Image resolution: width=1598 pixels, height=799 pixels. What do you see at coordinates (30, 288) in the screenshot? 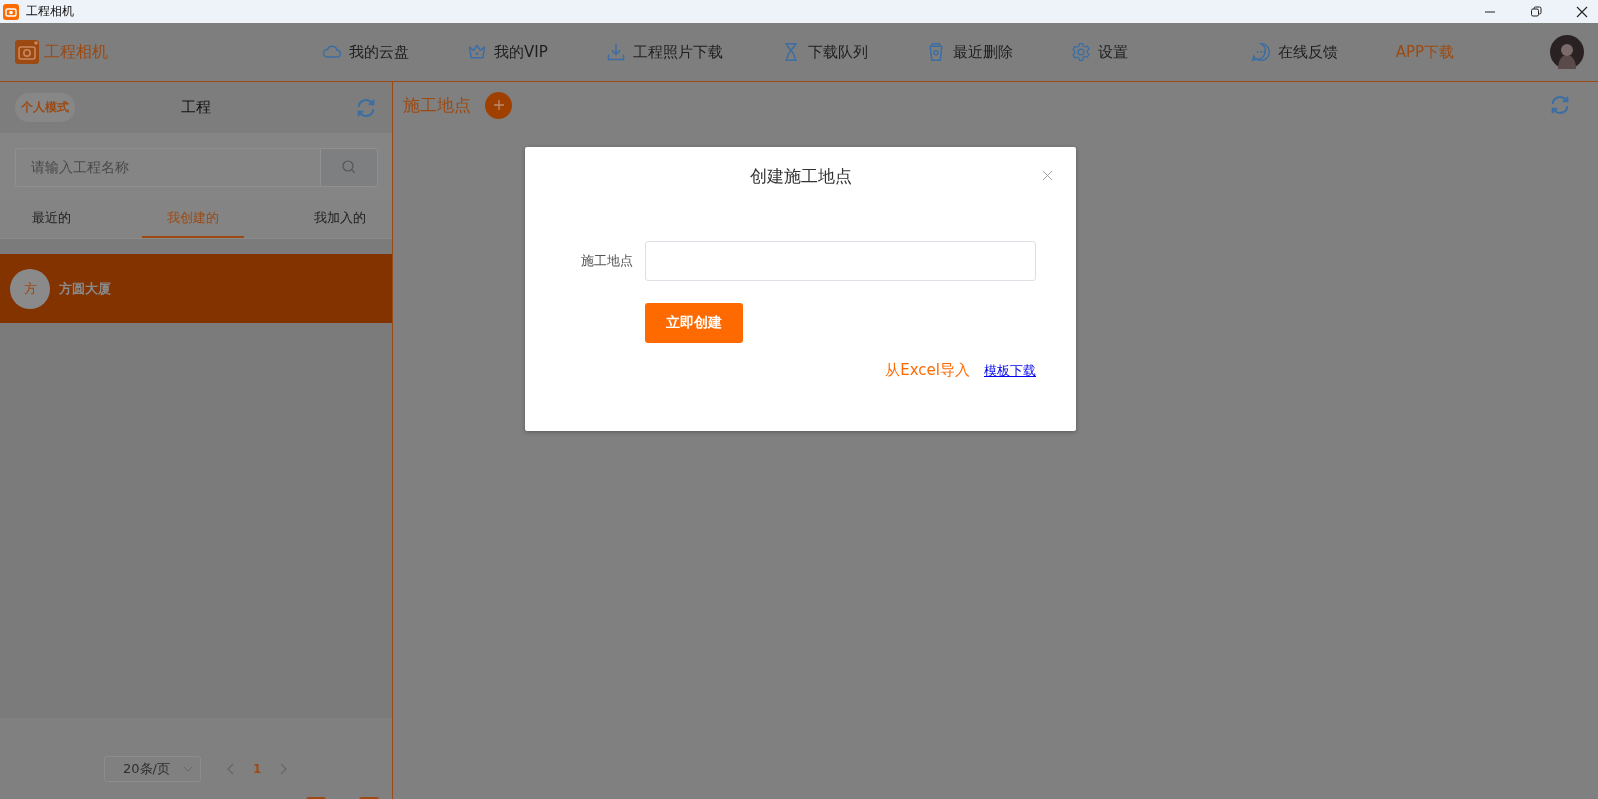
I see `project-avatar: 方` at bounding box center [30, 288].